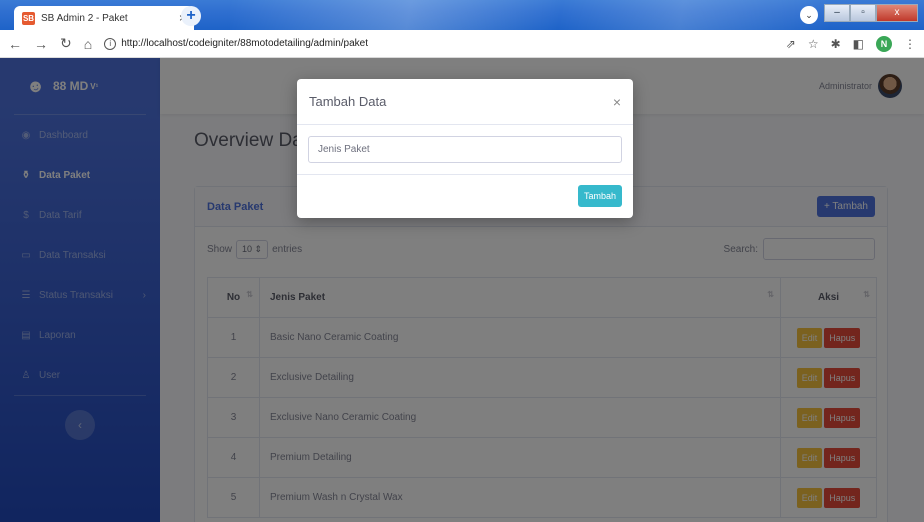  I want to click on modal-title: Tambah Data, so click(348, 101).